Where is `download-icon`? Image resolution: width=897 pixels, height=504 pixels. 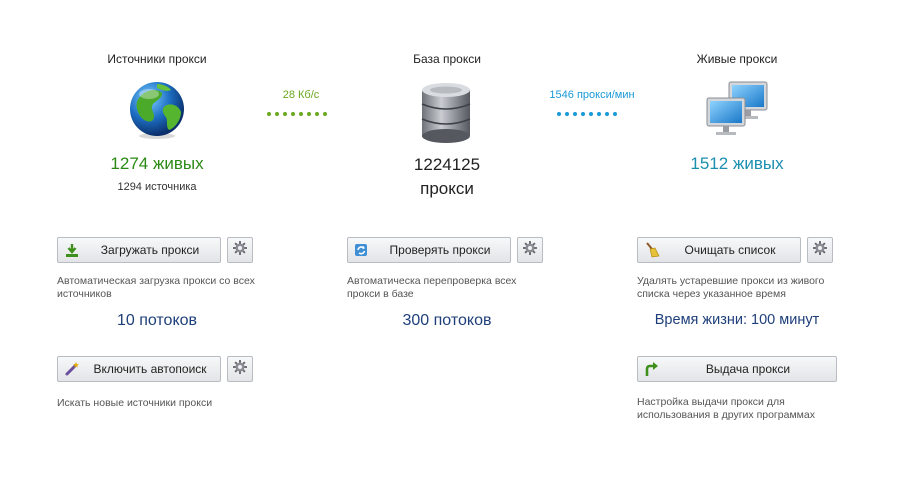
download-icon is located at coordinates (72, 250).